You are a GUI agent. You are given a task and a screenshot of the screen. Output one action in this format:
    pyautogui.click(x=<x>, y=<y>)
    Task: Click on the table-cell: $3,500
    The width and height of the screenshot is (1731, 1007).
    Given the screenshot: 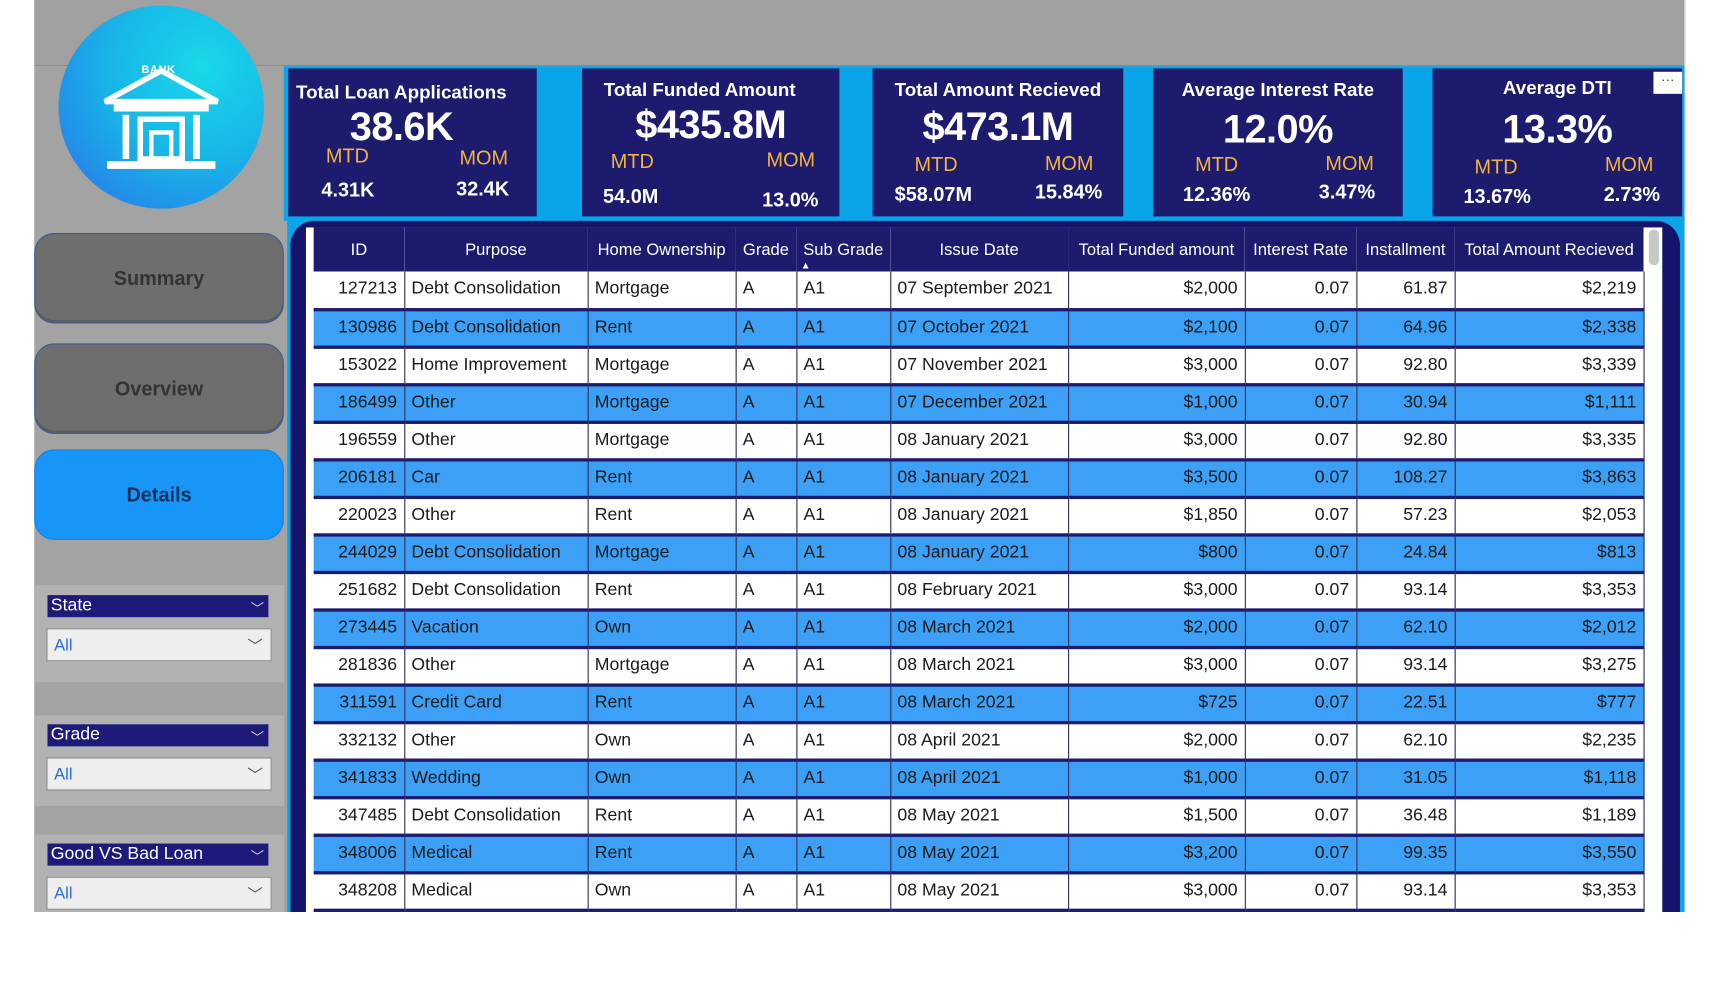 What is the action you would take?
    pyautogui.click(x=1157, y=479)
    